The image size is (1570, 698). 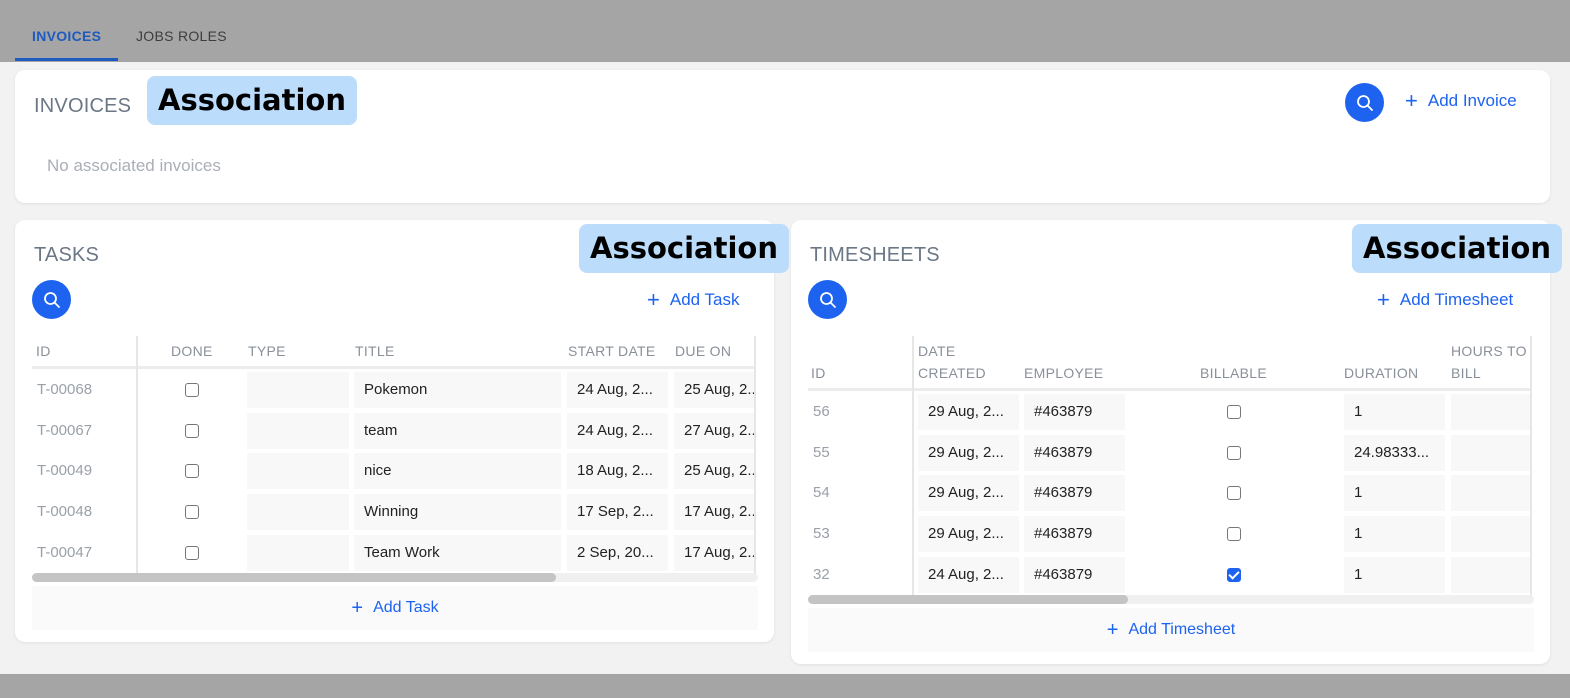 What do you see at coordinates (1489, 351) in the screenshot?
I see `column-header-hours-to-bill-line1: HOURS TO` at bounding box center [1489, 351].